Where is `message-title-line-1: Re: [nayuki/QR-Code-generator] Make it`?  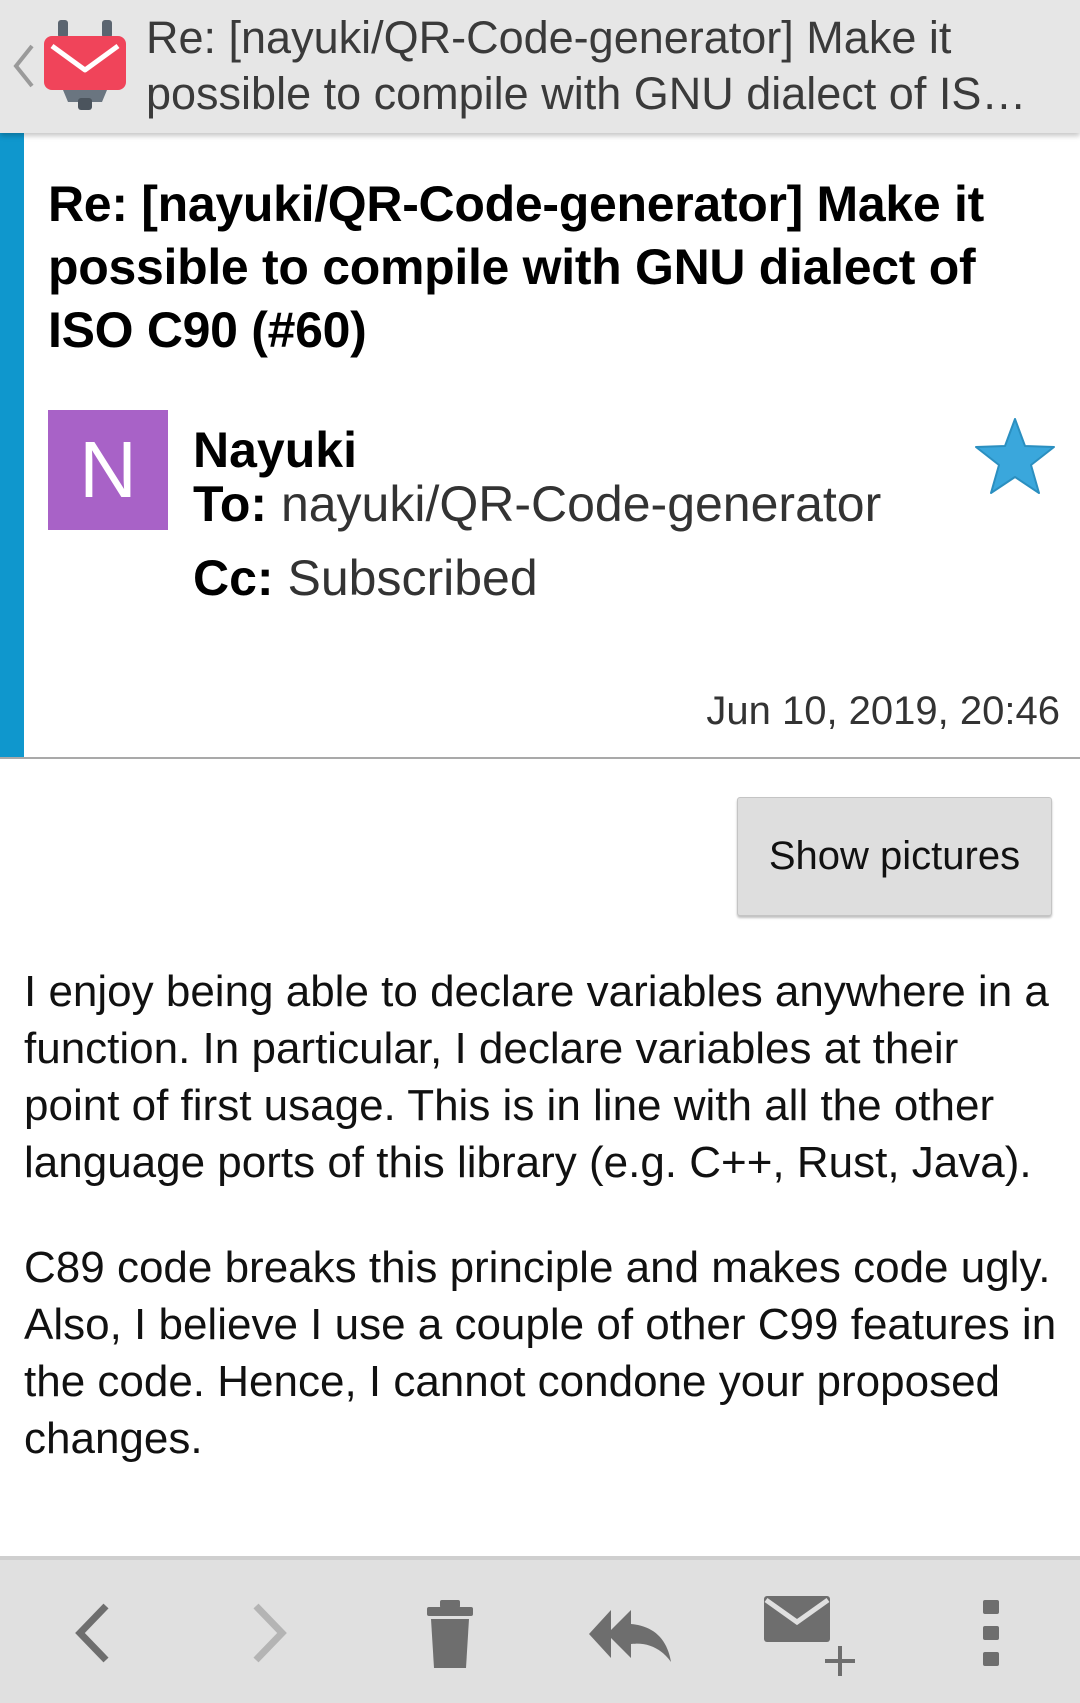 message-title-line-1: Re: [nayuki/QR-Code-generator] Make it is located at coordinates (549, 37).